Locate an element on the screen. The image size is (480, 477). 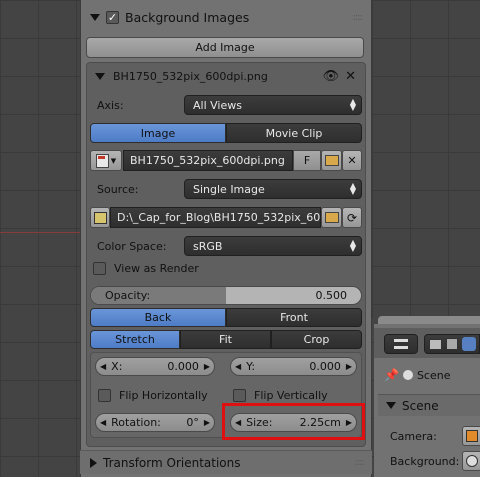
tab-movie-clip-label: Movie Clip is located at coordinates (294, 133).